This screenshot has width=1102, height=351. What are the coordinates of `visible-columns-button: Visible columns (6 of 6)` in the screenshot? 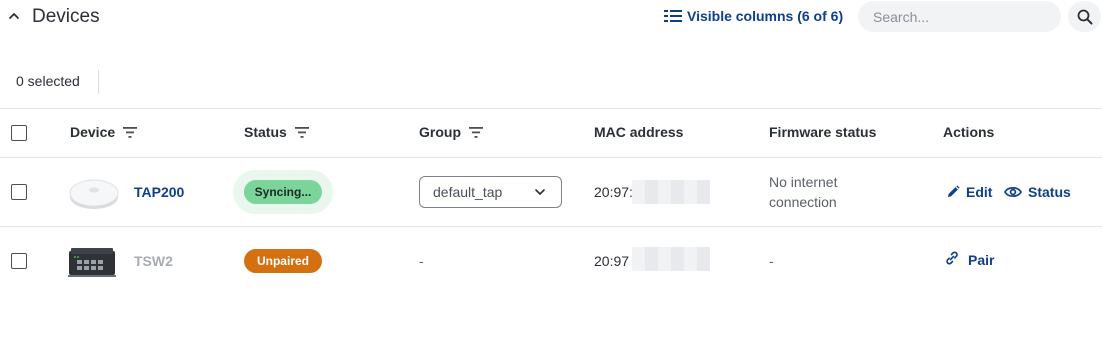 It's located at (753, 16).